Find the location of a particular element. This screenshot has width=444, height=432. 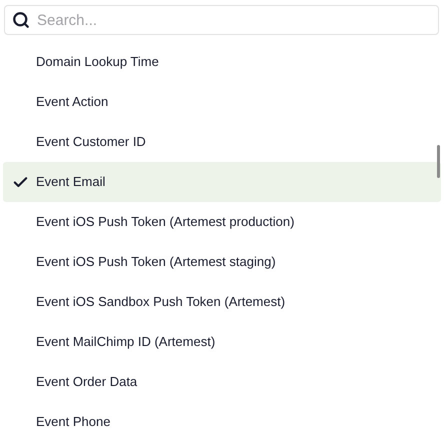

option-item: Event iOS Sandbox Push Token (Artemest) is located at coordinates (222, 302).